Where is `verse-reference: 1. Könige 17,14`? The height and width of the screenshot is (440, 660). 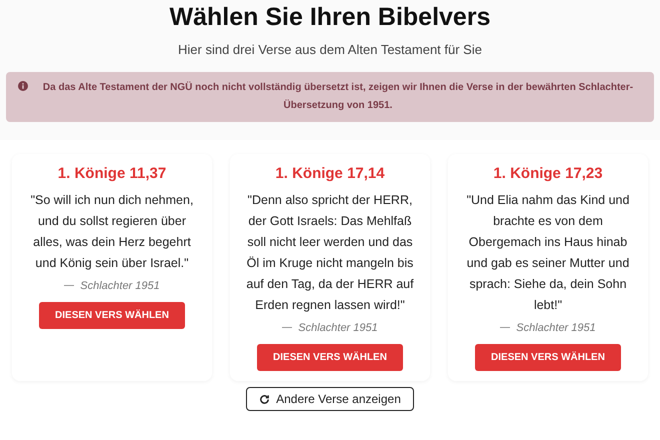 verse-reference: 1. Könige 17,14 is located at coordinates (330, 174).